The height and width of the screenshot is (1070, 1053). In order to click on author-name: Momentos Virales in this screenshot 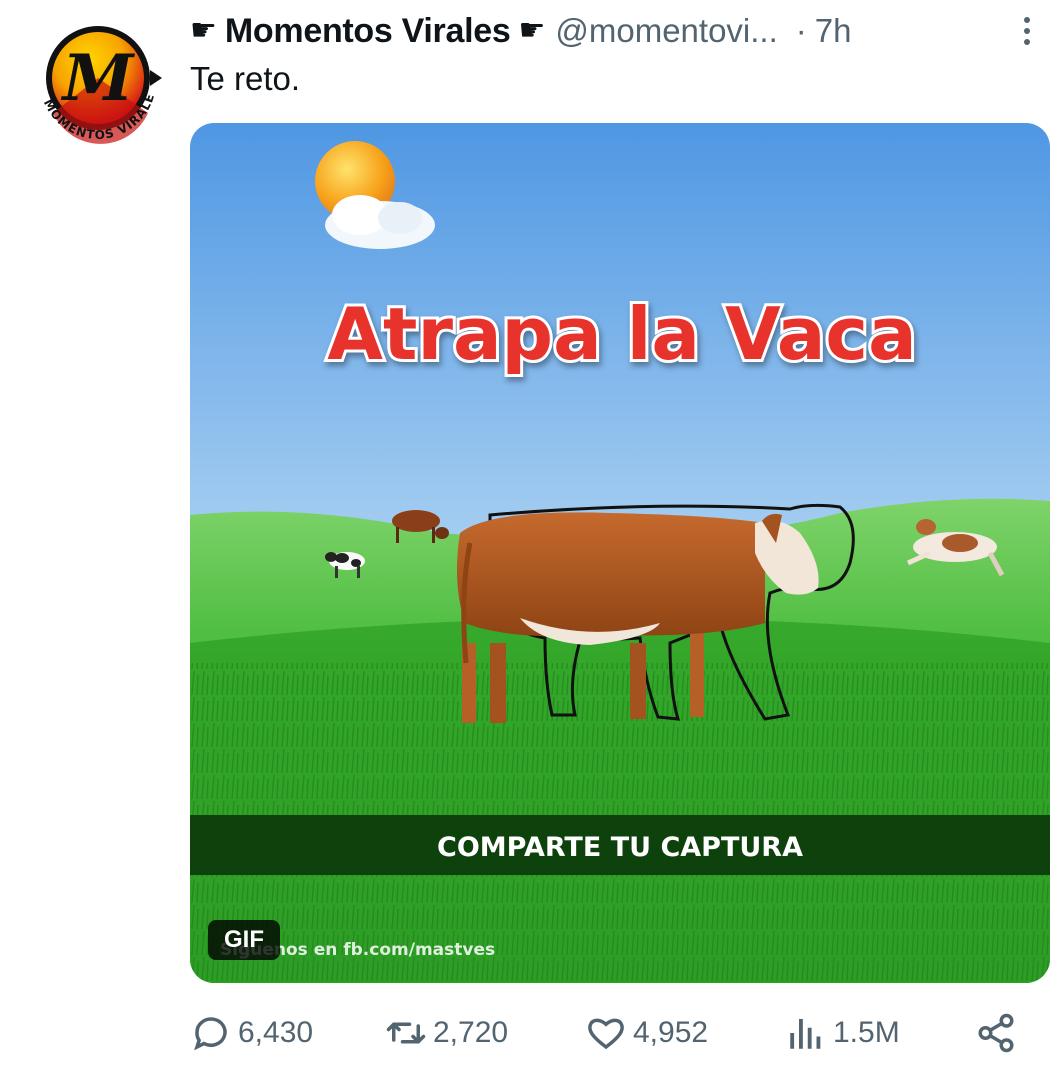, I will do `click(368, 31)`.